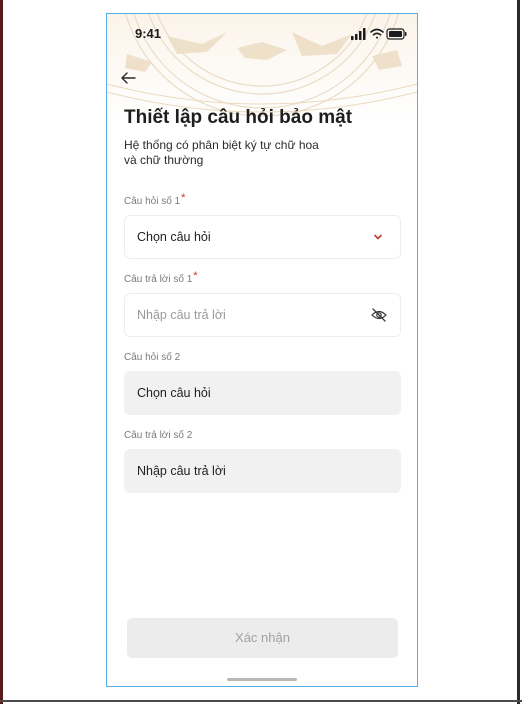 This screenshot has height=704, width=522. I want to click on answer-2-input: Nhập câu trả lời, so click(262, 471).